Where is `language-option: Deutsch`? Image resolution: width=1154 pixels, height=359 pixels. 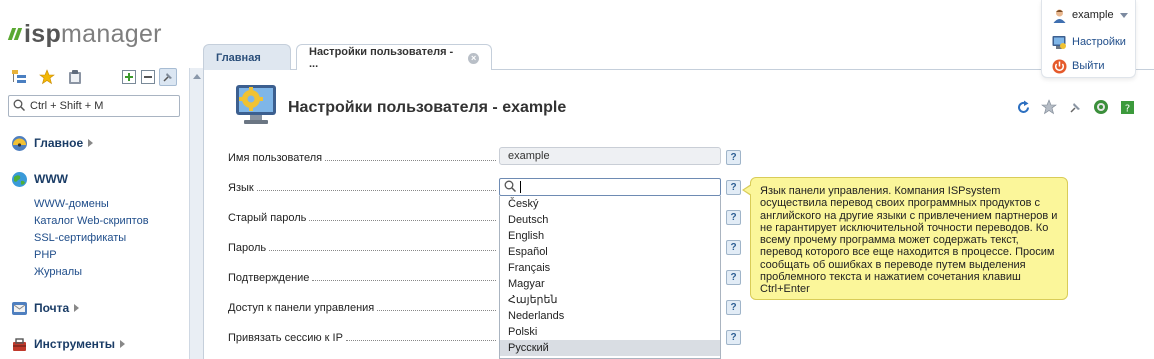
language-option: Deutsch is located at coordinates (610, 220).